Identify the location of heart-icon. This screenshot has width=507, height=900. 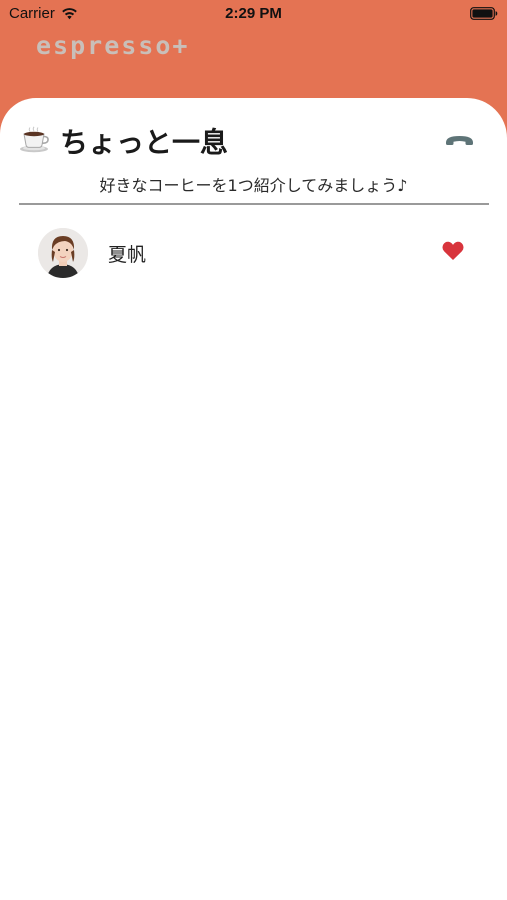
(453, 251).